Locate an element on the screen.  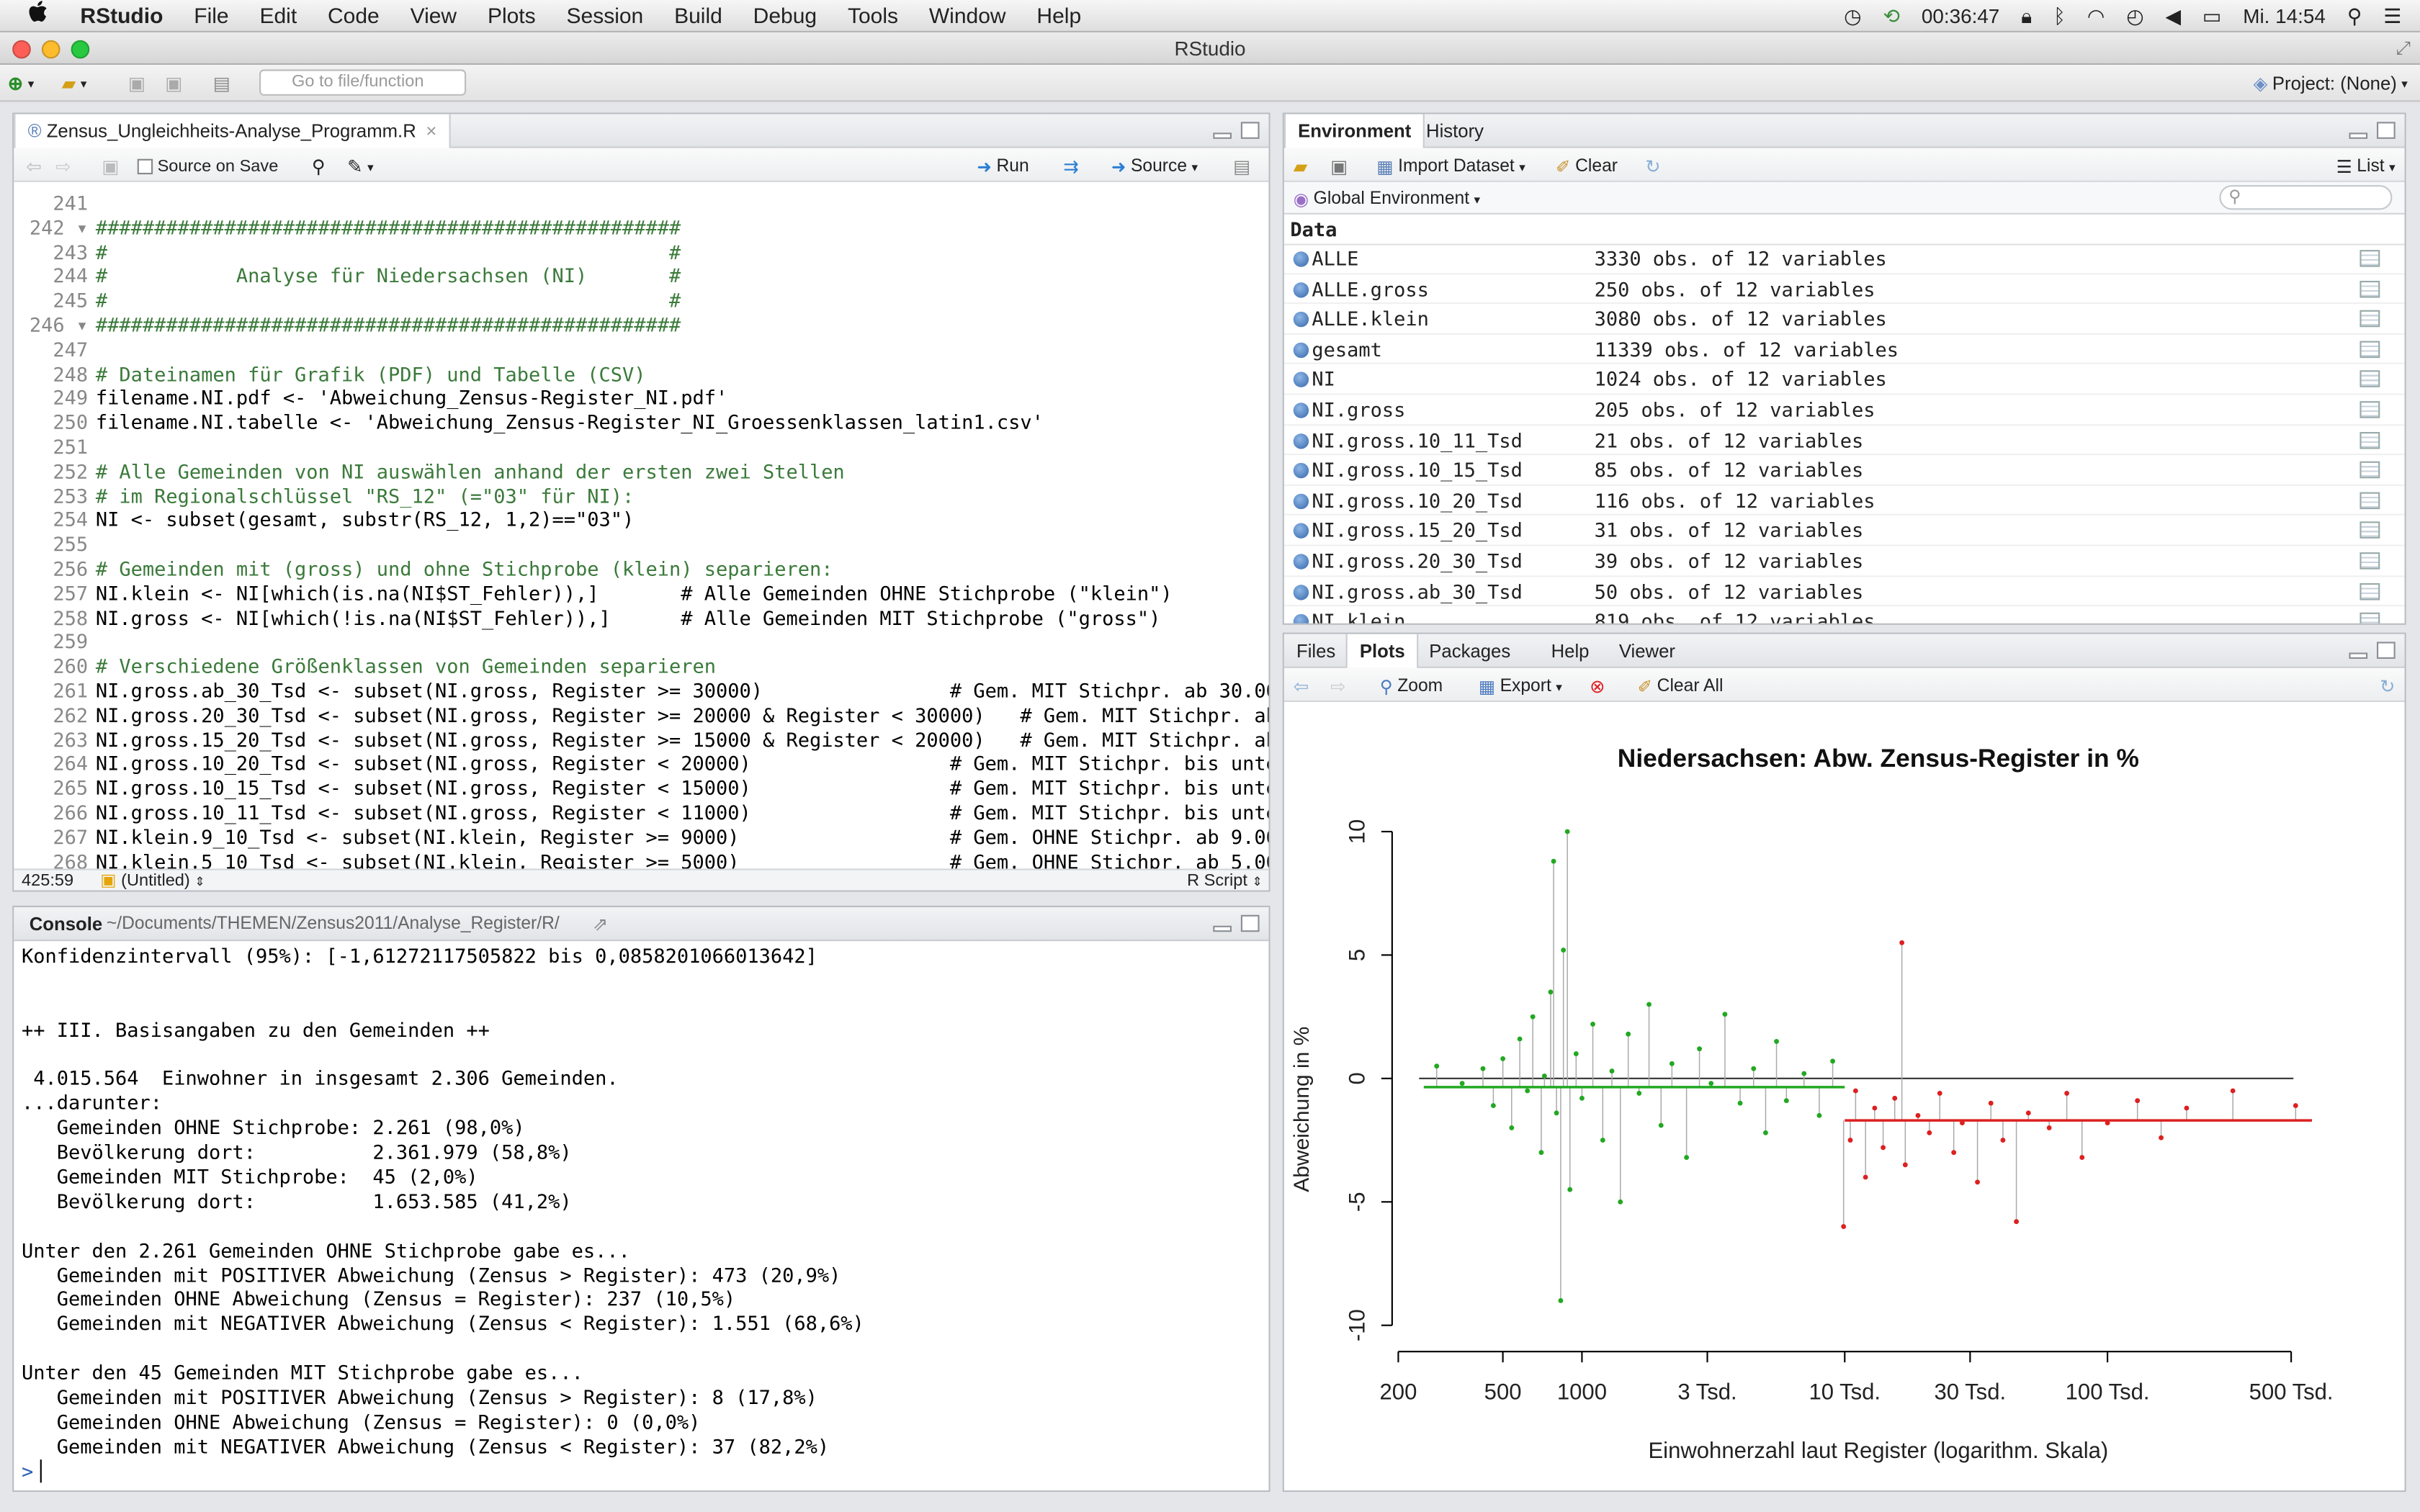
environment-scope-selector: ◉ Global Environment ▾ is located at coordinates (1387, 199).